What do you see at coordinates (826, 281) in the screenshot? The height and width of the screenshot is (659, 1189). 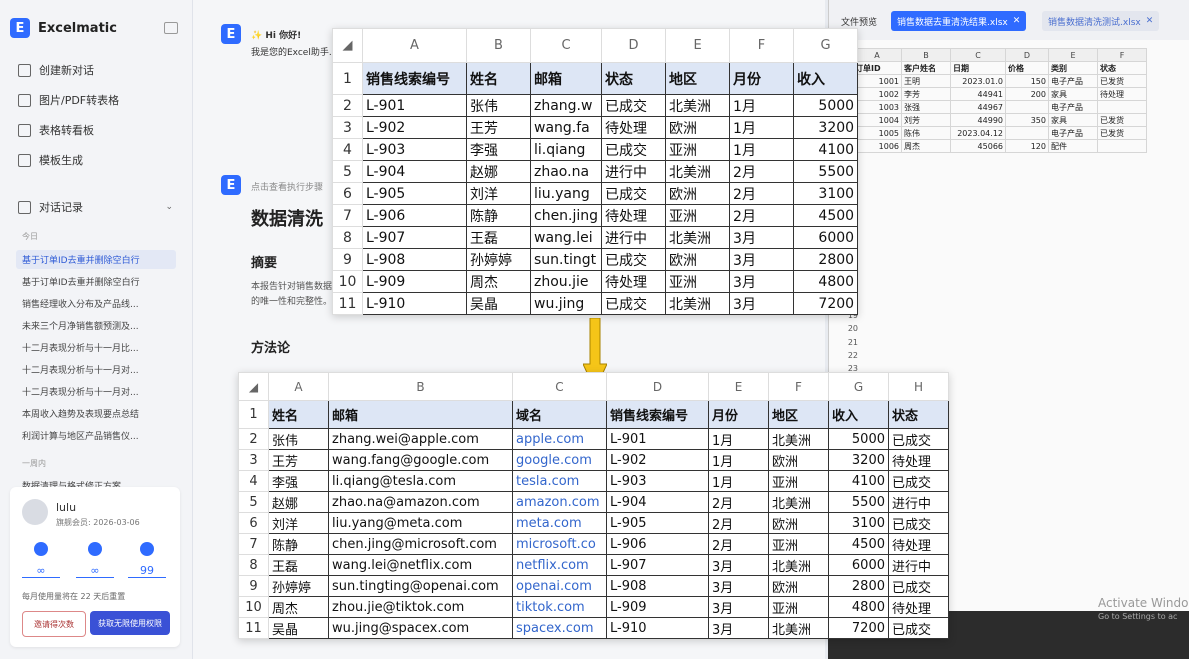 I see `table-cell: 4800` at bounding box center [826, 281].